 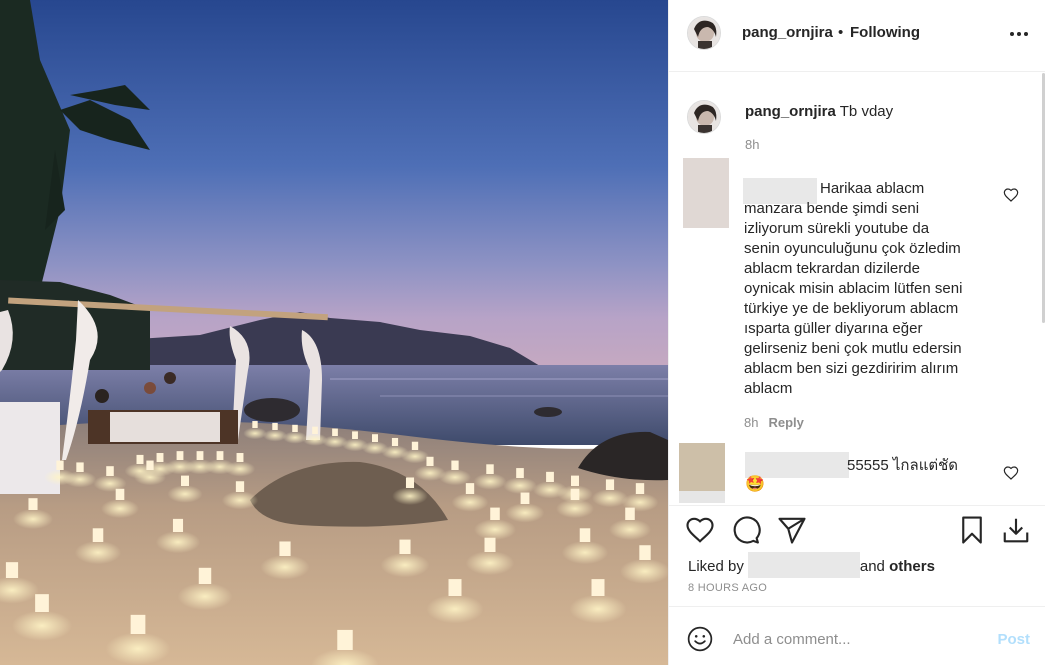 I want to click on post-actions: Liked by and others 8 HOURS AGO, so click(x=857, y=555).